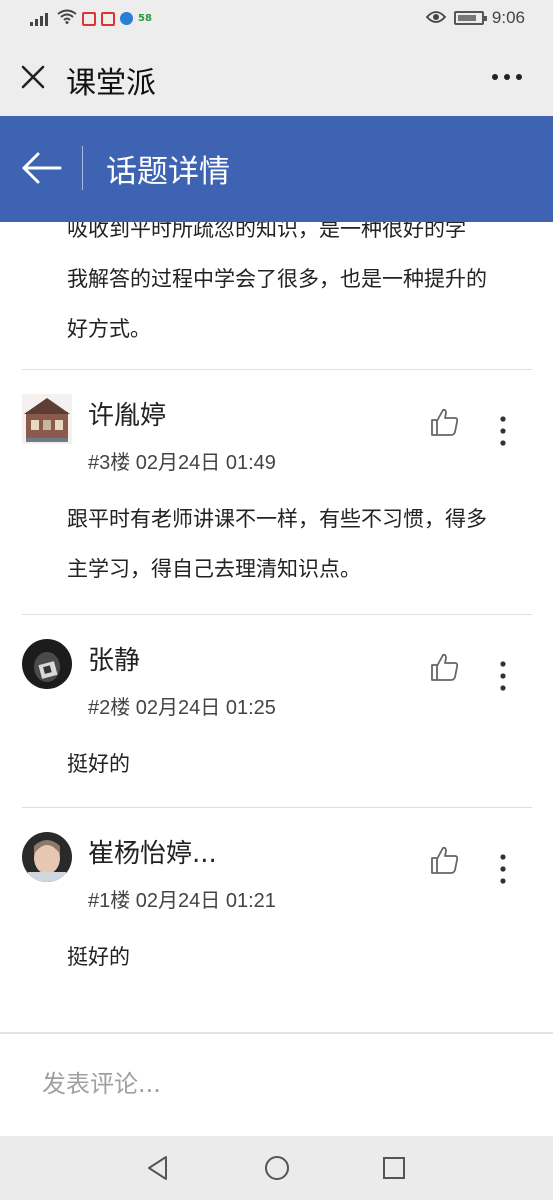  What do you see at coordinates (436, 18) in the screenshot?
I see `eye-icon` at bounding box center [436, 18].